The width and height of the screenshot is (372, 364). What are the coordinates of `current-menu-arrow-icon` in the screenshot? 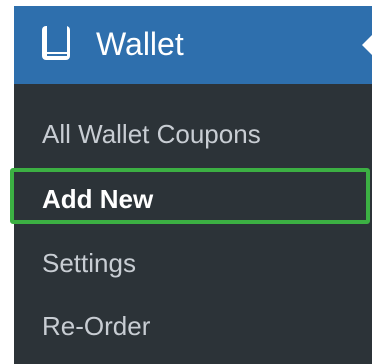 It's located at (367, 45).